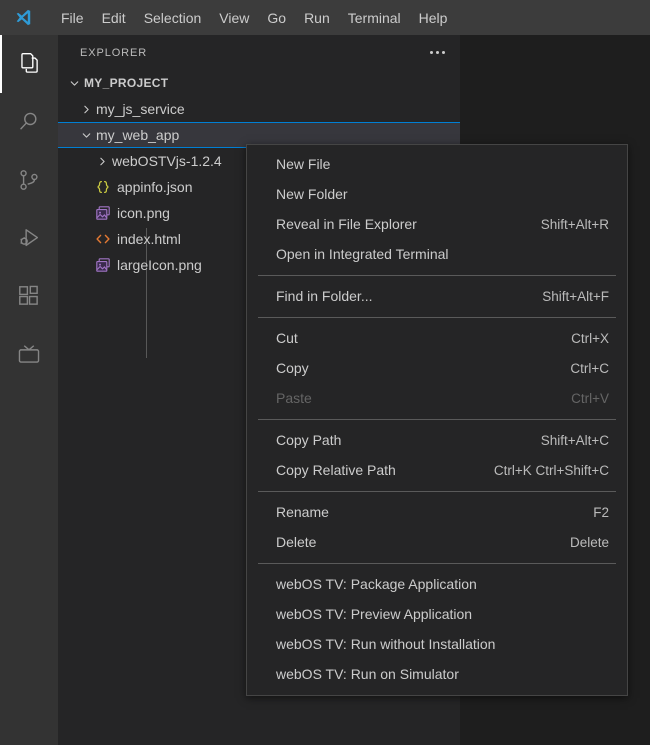  What do you see at coordinates (312, 194) in the screenshot?
I see `menu-item-label: New Folder` at bounding box center [312, 194].